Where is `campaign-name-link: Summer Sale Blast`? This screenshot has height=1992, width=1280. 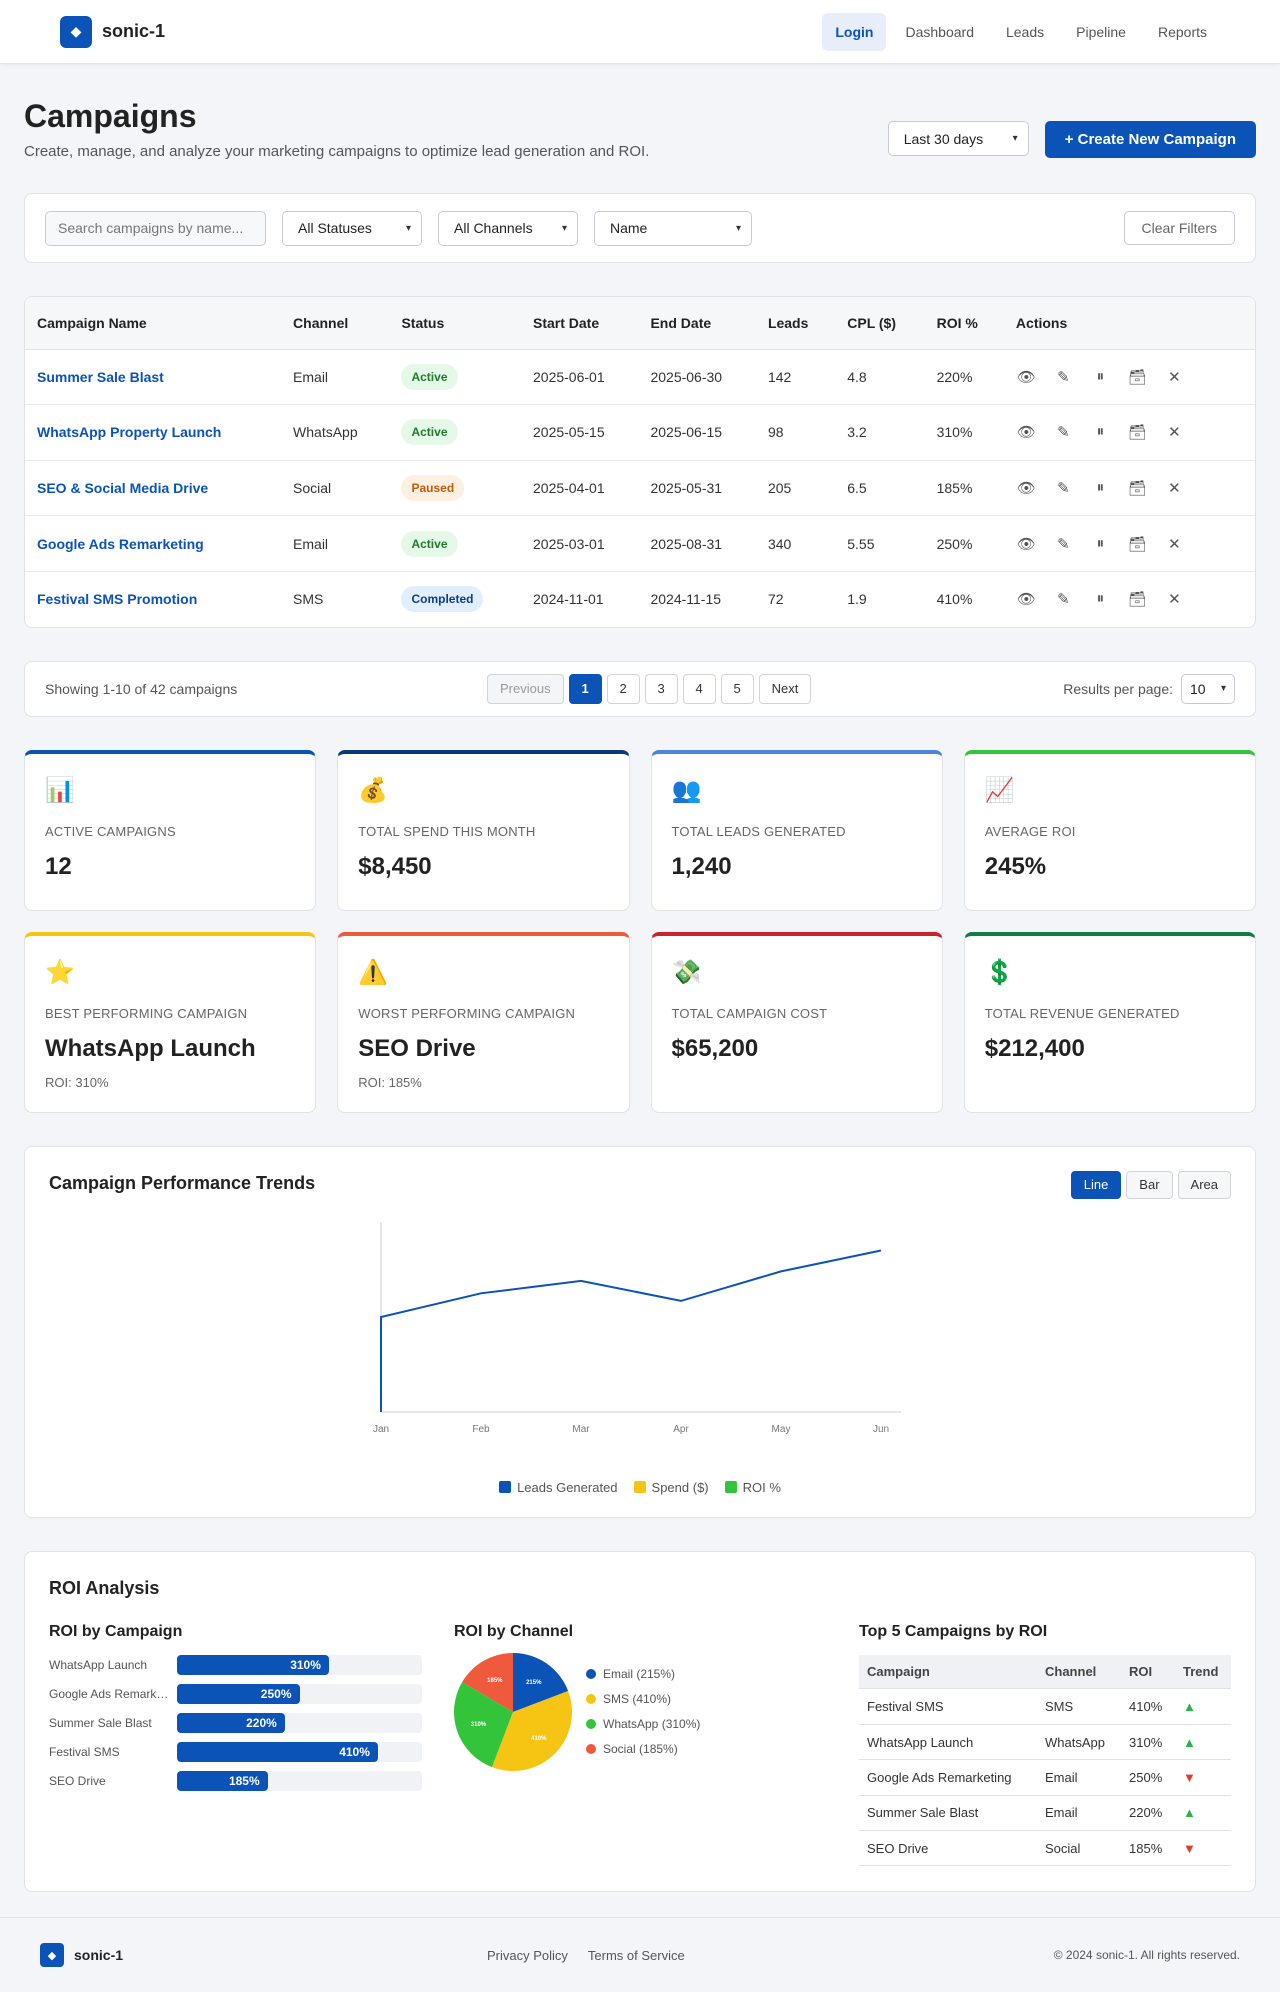
campaign-name-link: Summer Sale Blast is located at coordinates (100, 377).